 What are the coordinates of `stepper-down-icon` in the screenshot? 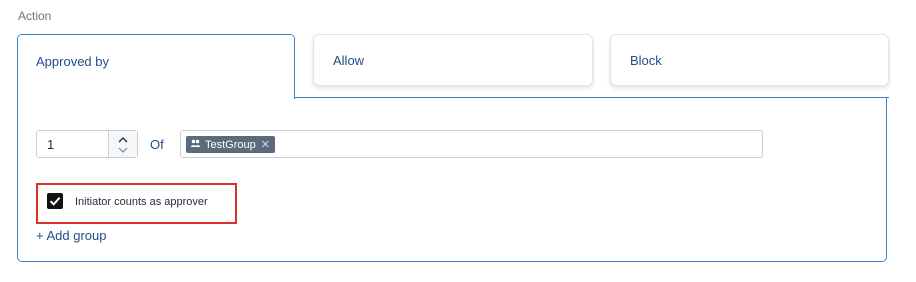 It's located at (123, 149).